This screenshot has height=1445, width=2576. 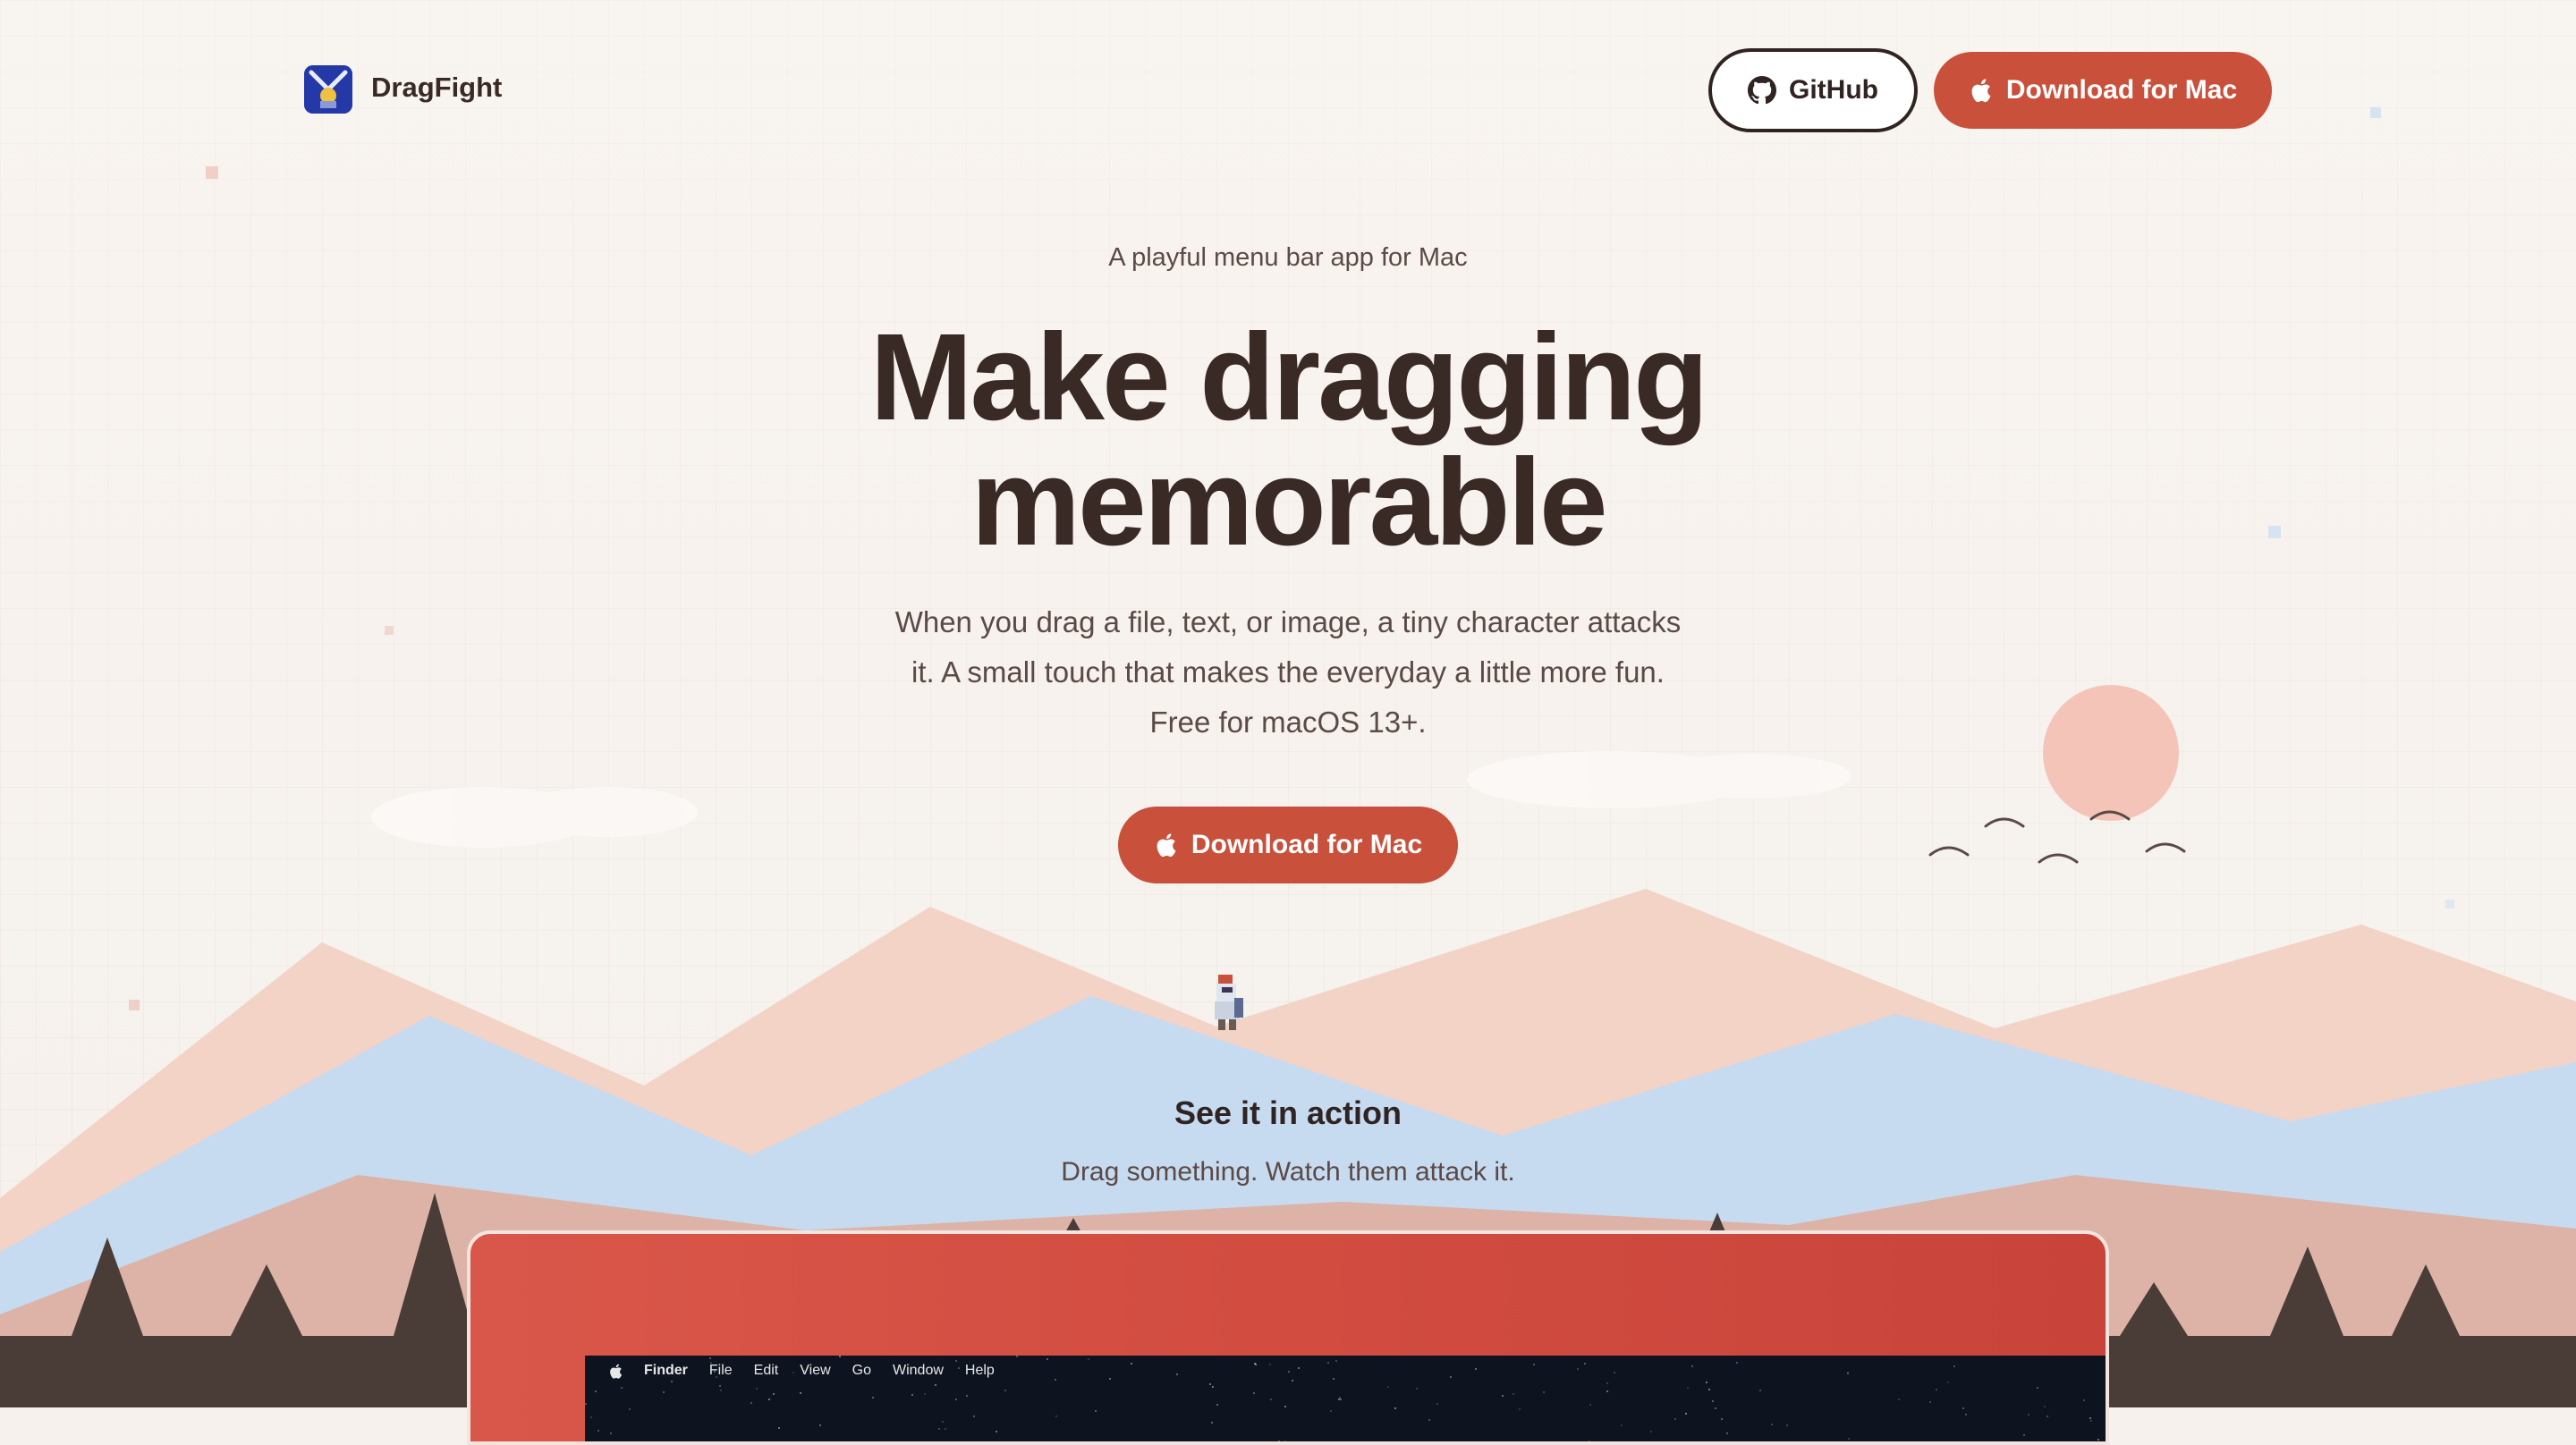 I want to click on menubar-app: Finder, so click(x=666, y=1371).